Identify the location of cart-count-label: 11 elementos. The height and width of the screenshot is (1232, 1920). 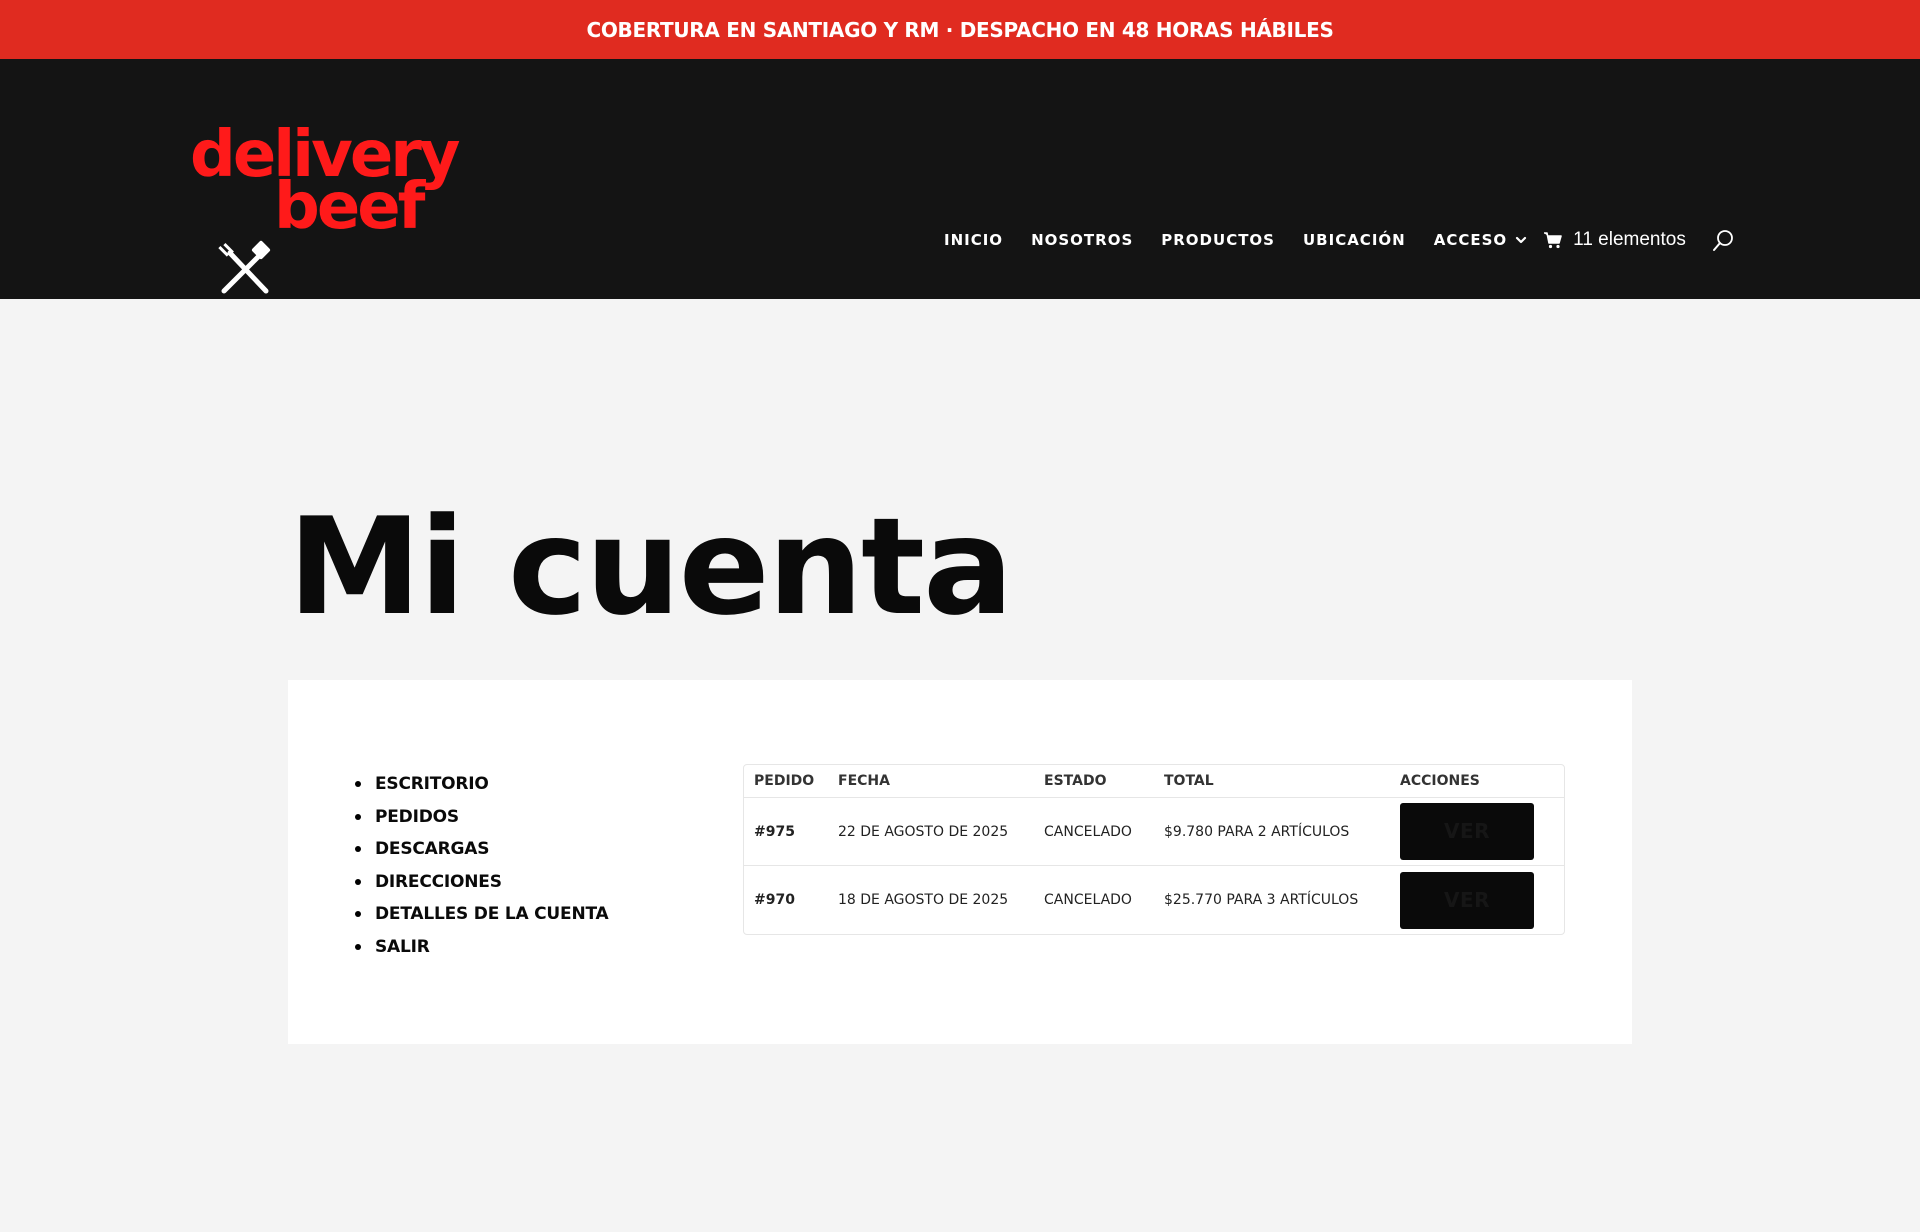
(1629, 239).